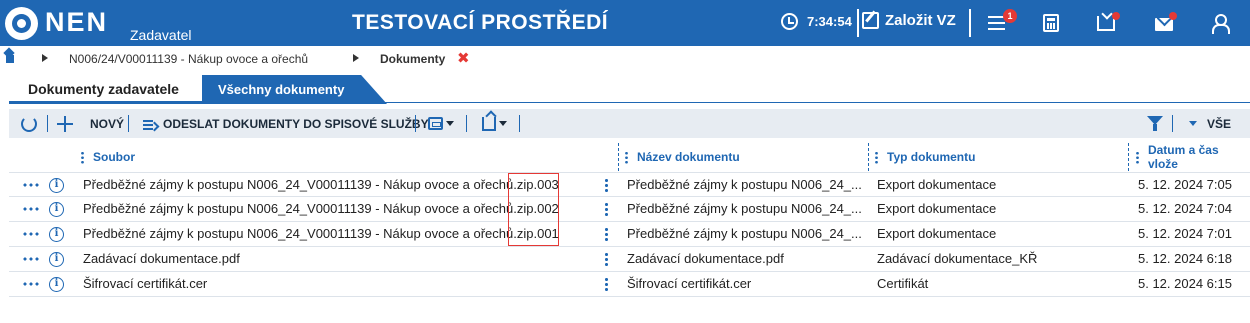  What do you see at coordinates (413, 59) in the screenshot?
I see `breadcrumb-item-documents: Dokumenty` at bounding box center [413, 59].